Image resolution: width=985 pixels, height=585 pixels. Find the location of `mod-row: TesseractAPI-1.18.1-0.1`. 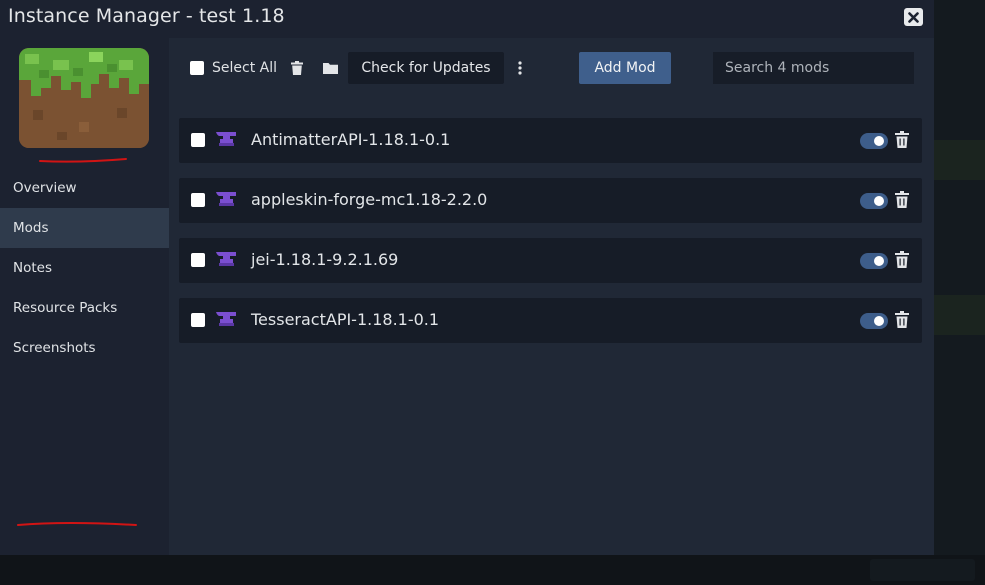

mod-row: TesseractAPI-1.18.1-0.1 is located at coordinates (550, 320).